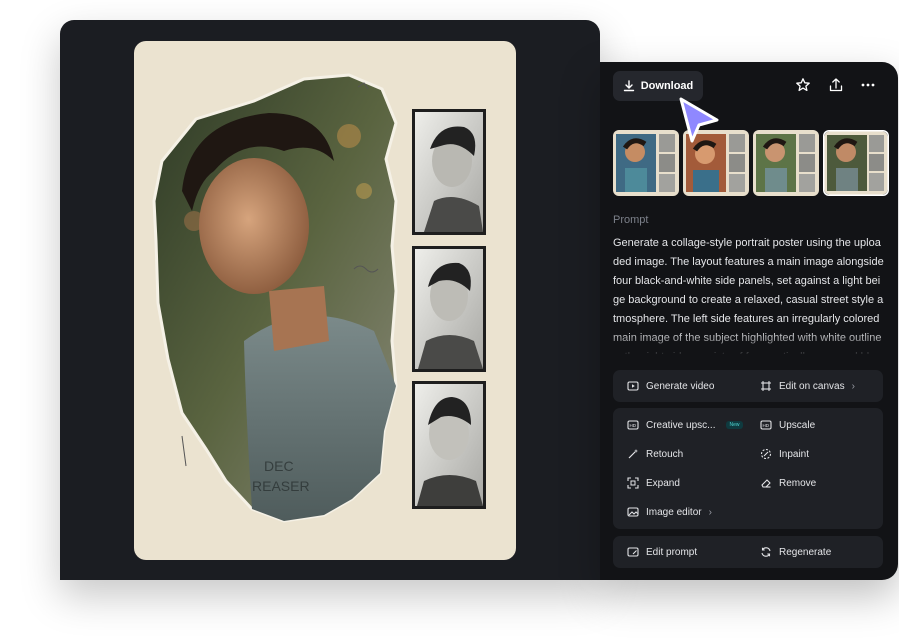  Describe the element at coordinates (766, 454) in the screenshot. I see `inpaint-icon` at that location.